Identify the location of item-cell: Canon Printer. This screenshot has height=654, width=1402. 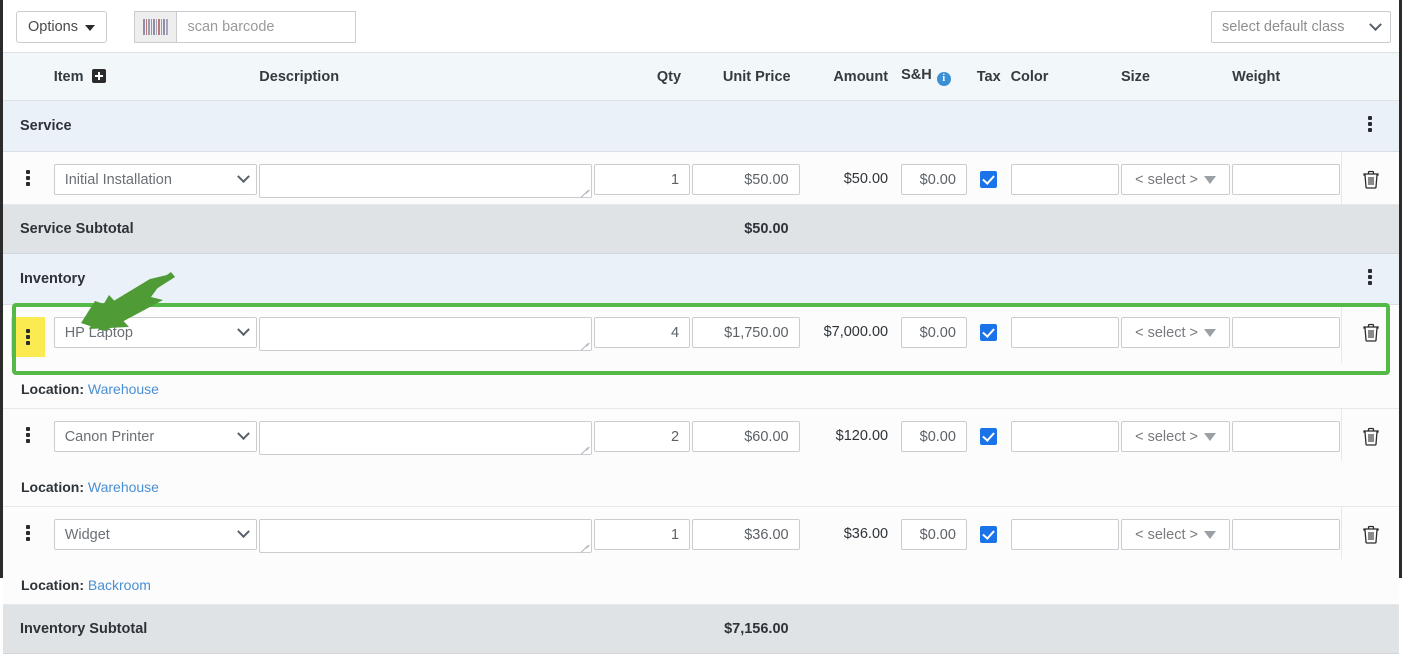
(156, 435).